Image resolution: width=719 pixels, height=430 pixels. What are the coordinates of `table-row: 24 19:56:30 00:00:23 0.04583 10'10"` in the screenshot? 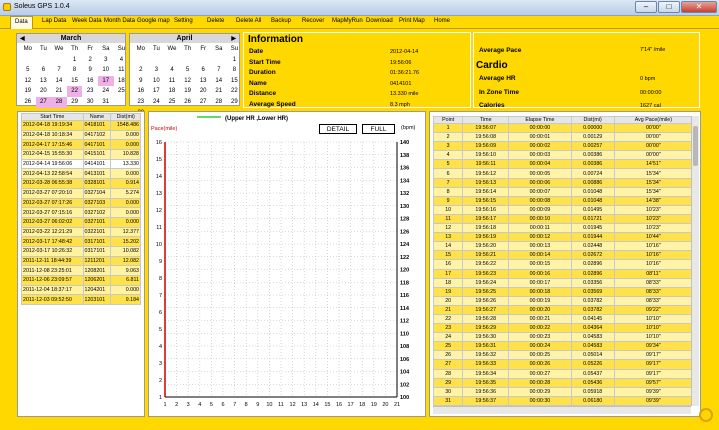 It's located at (563, 337).